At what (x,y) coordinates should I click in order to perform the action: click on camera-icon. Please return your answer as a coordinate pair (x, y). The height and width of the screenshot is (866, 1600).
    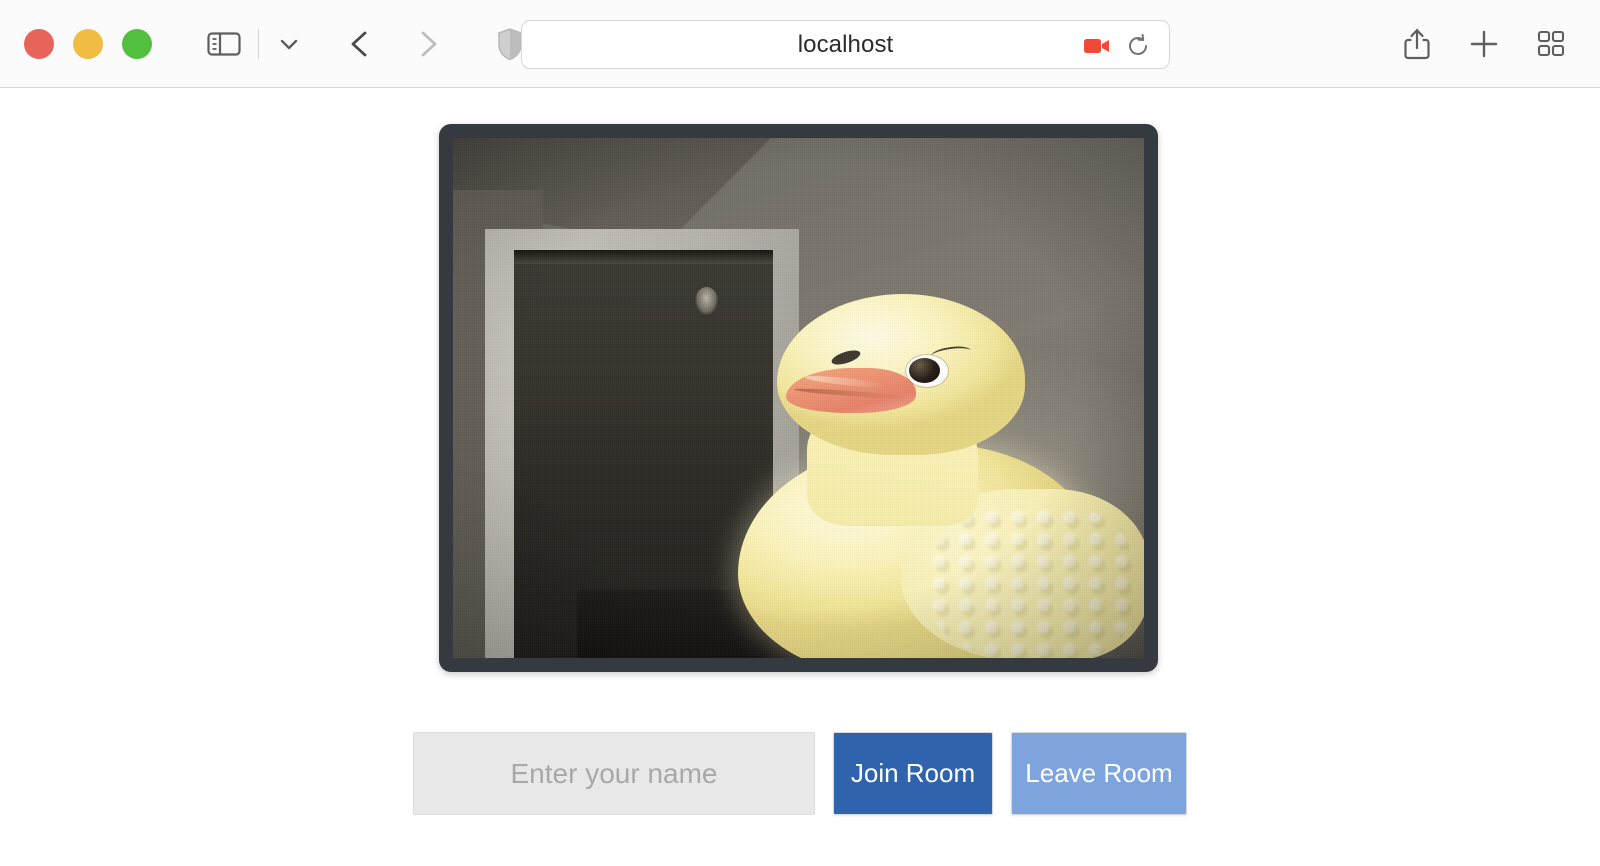
    Looking at the image, I should click on (1097, 46).